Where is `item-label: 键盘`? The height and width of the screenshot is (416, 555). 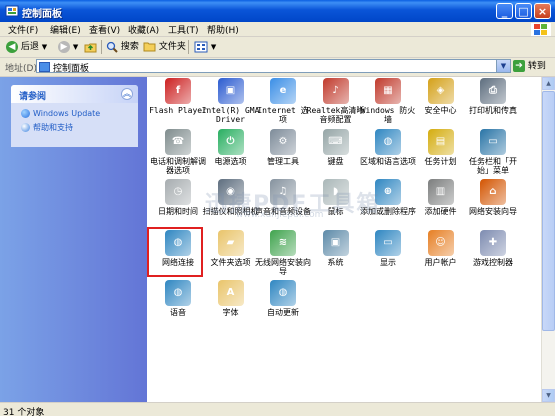
item-label: 键盘 is located at coordinates (335, 161).